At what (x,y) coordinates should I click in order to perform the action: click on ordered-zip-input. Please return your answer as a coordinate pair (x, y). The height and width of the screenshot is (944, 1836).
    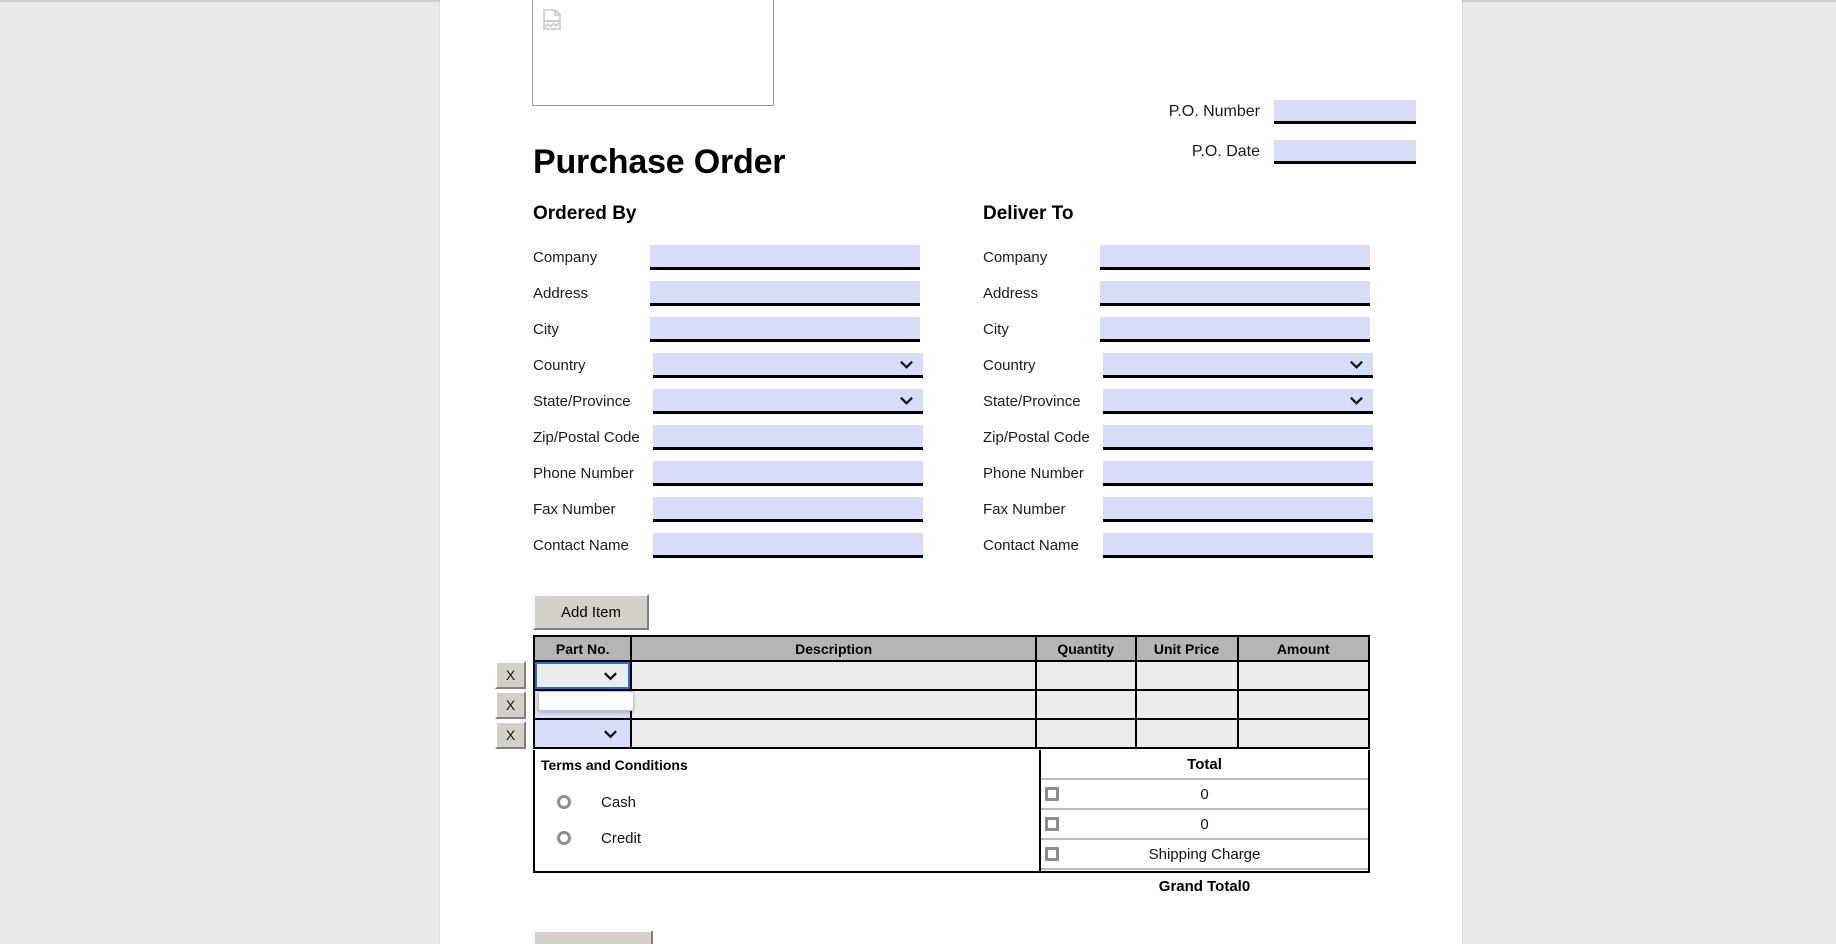
    Looking at the image, I should click on (788, 437).